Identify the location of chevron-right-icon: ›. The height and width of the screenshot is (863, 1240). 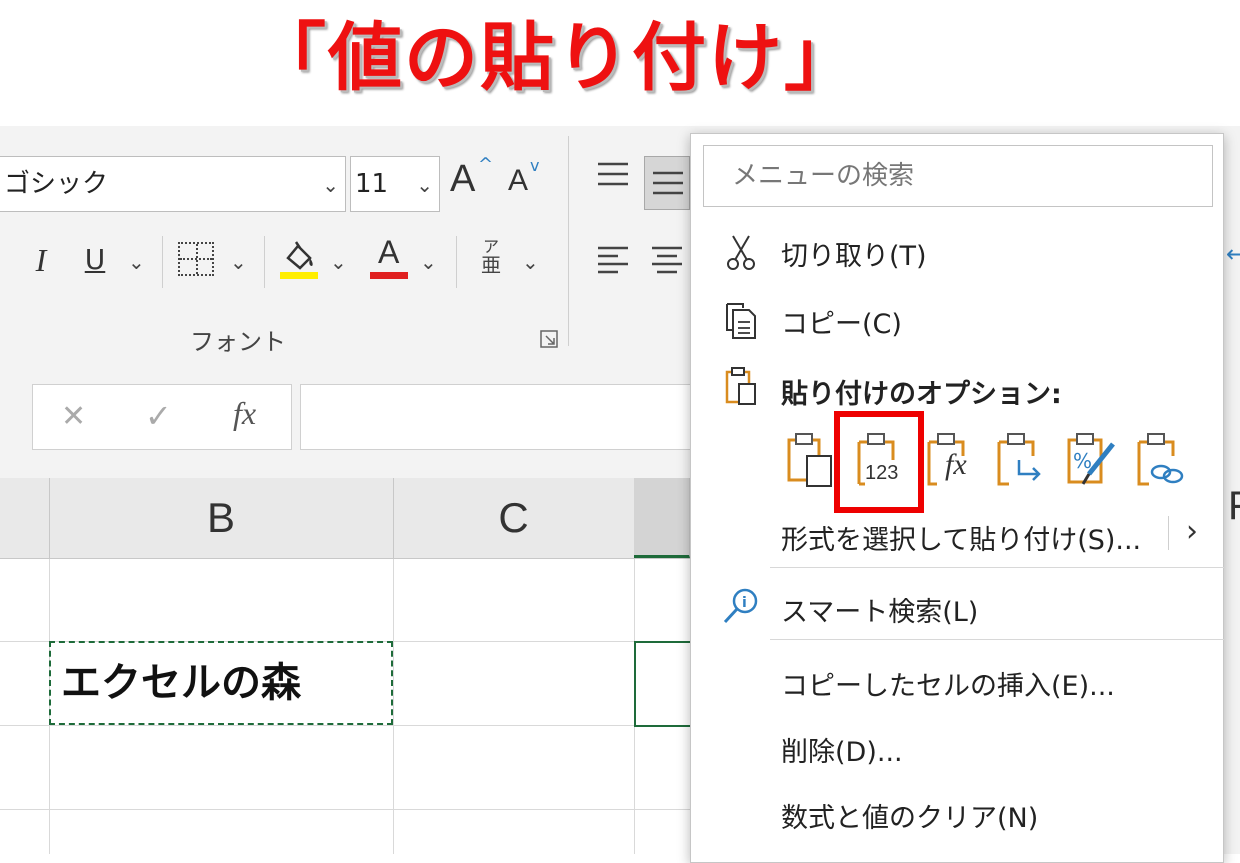
(1192, 531).